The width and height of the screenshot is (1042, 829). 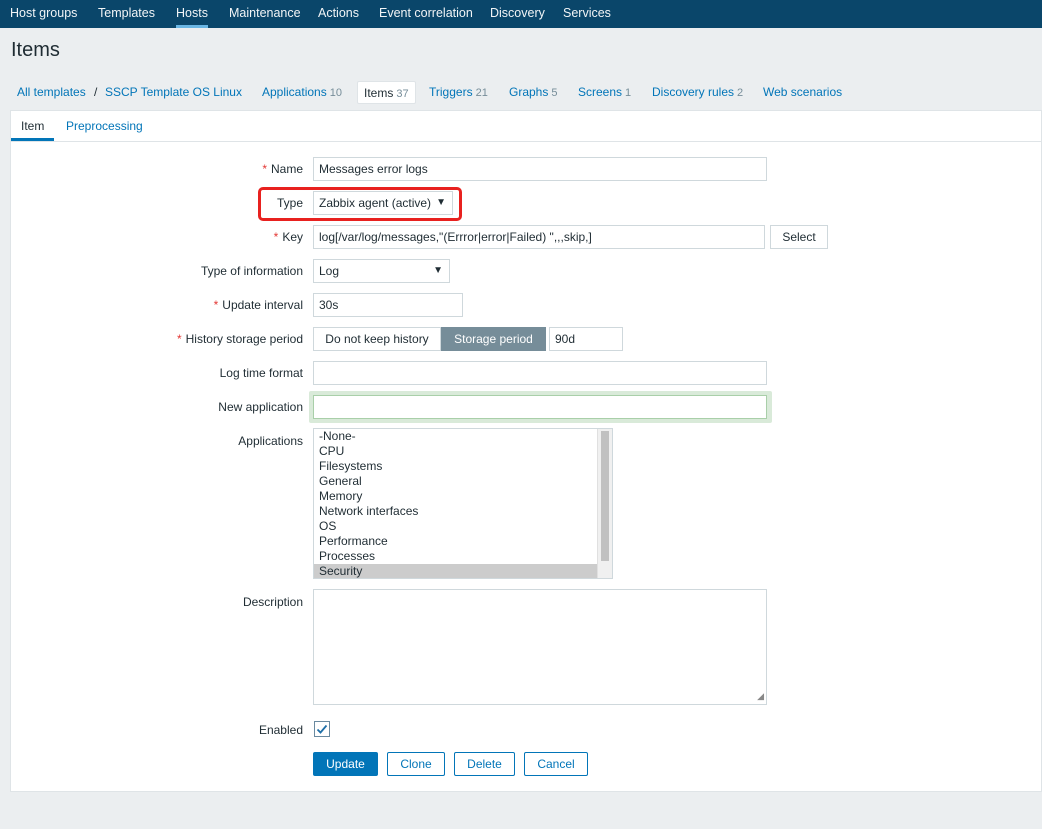 I want to click on type-of-information-label: Type of information, so click(x=251, y=271).